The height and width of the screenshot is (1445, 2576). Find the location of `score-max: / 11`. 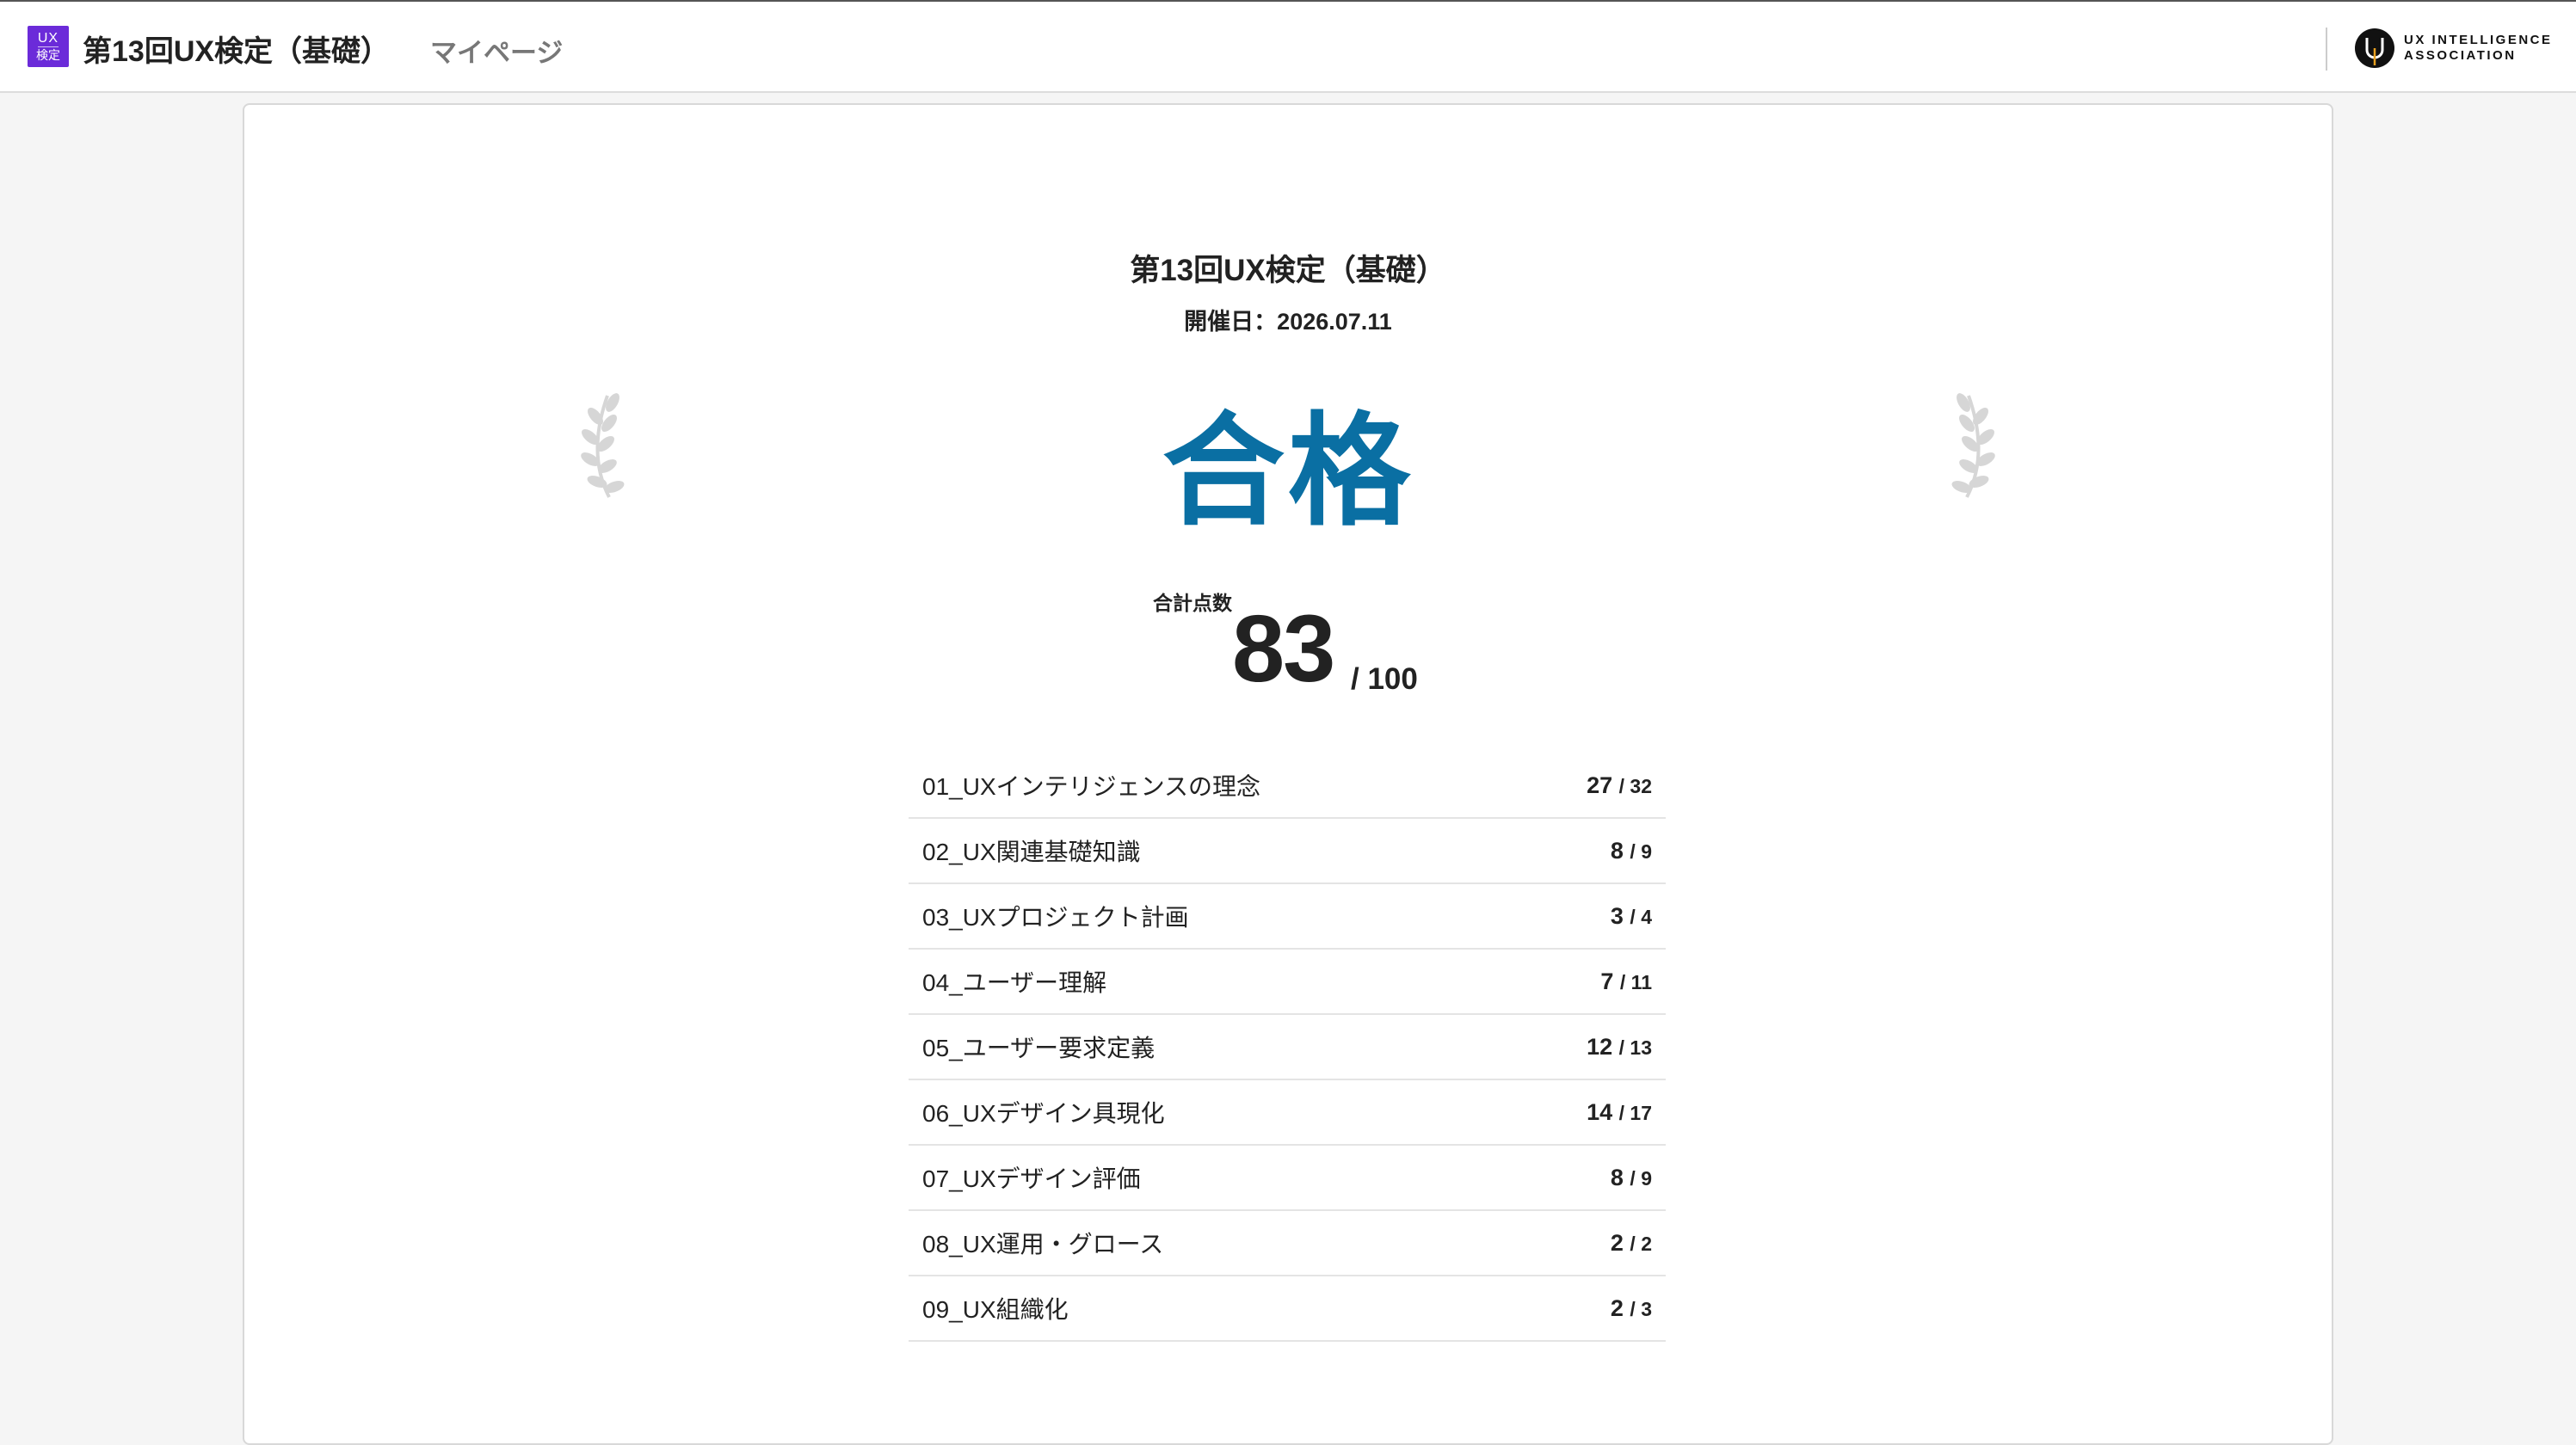

score-max: / 11 is located at coordinates (1635, 981).